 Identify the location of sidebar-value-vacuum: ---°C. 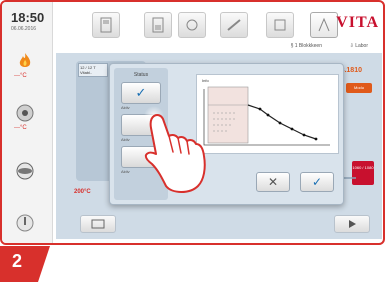
(20, 128).